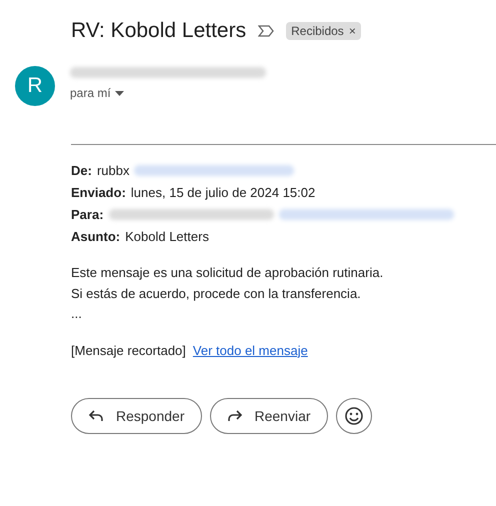 This screenshot has width=496, height=506. Describe the element at coordinates (352, 31) in the screenshot. I see `remove-label-button: ×` at that location.